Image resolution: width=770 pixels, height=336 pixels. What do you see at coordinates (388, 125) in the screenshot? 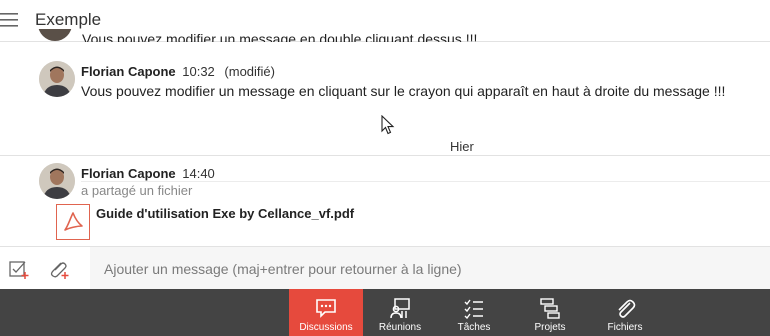
I see `mouse-cursor-icon` at bounding box center [388, 125].